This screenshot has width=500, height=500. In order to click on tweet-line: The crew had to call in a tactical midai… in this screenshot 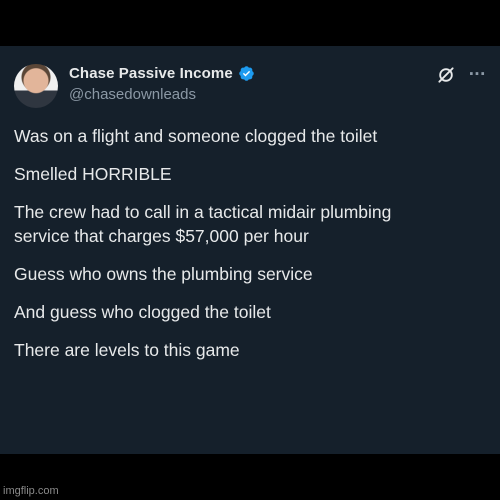, I will do `click(203, 212)`.